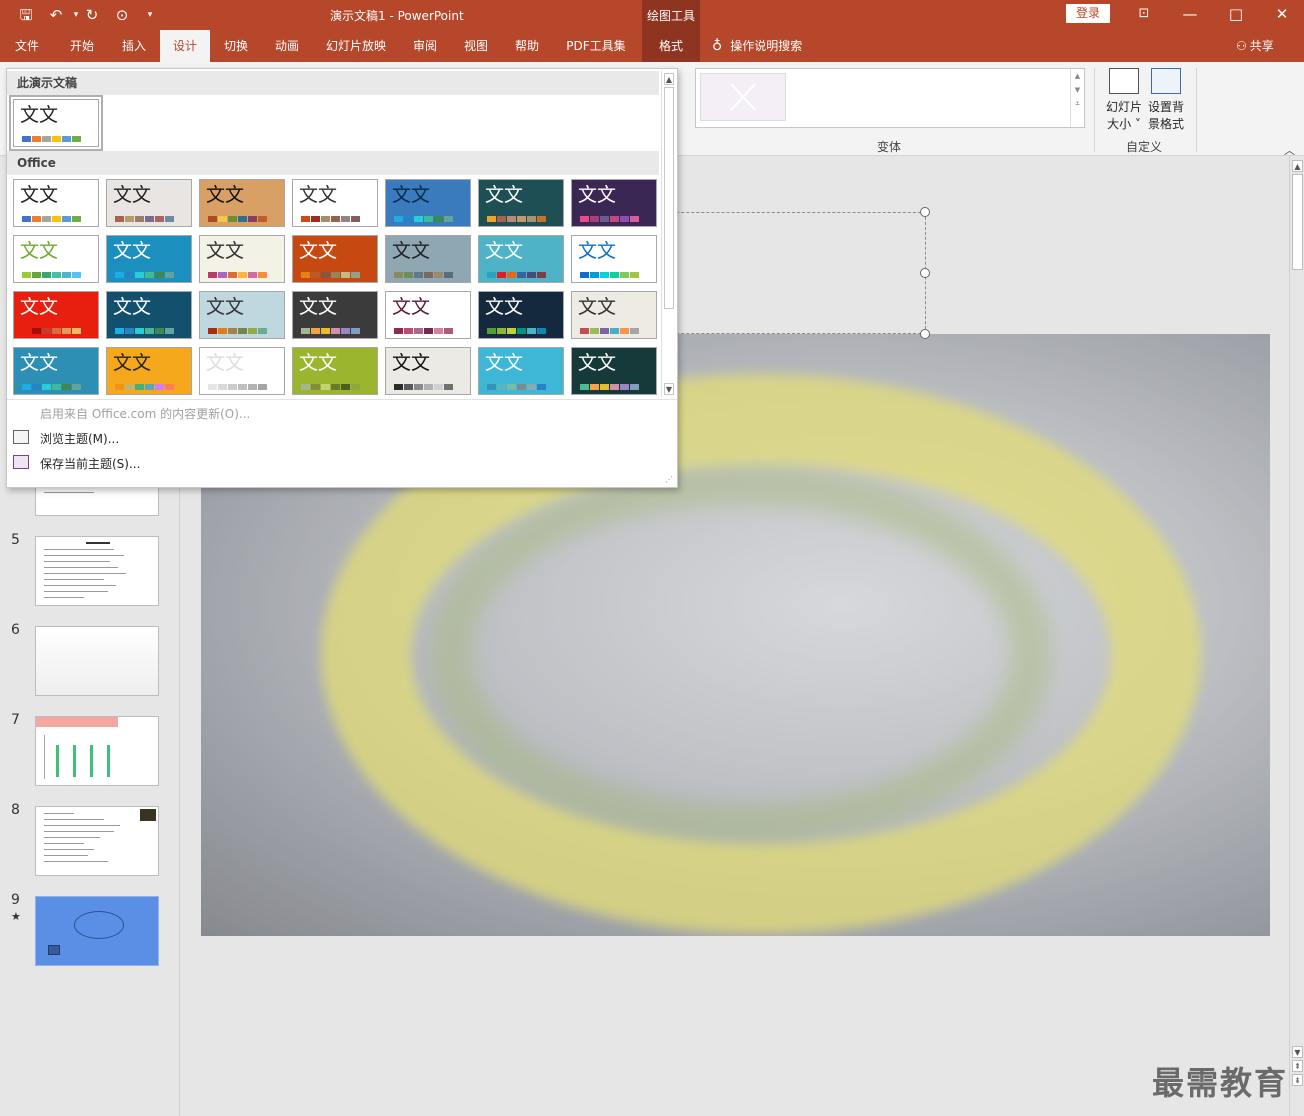 The image size is (1304, 1116). I want to click on chevron-up-icon: ▲, so click(1077, 76).